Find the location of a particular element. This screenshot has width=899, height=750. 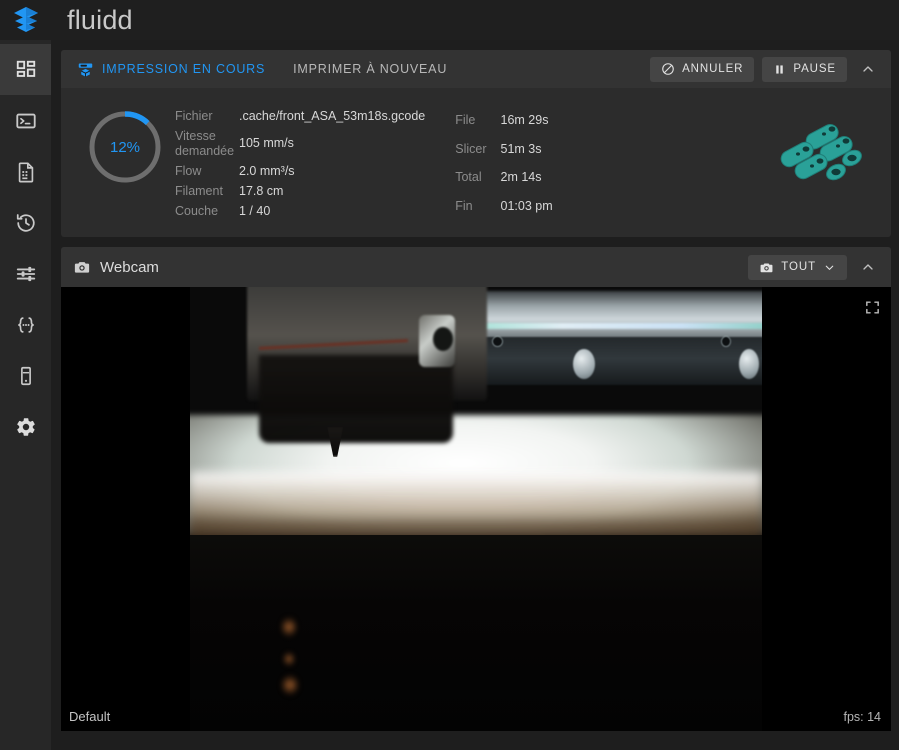

gcode-thumbnail-container is located at coordinates (822, 145).